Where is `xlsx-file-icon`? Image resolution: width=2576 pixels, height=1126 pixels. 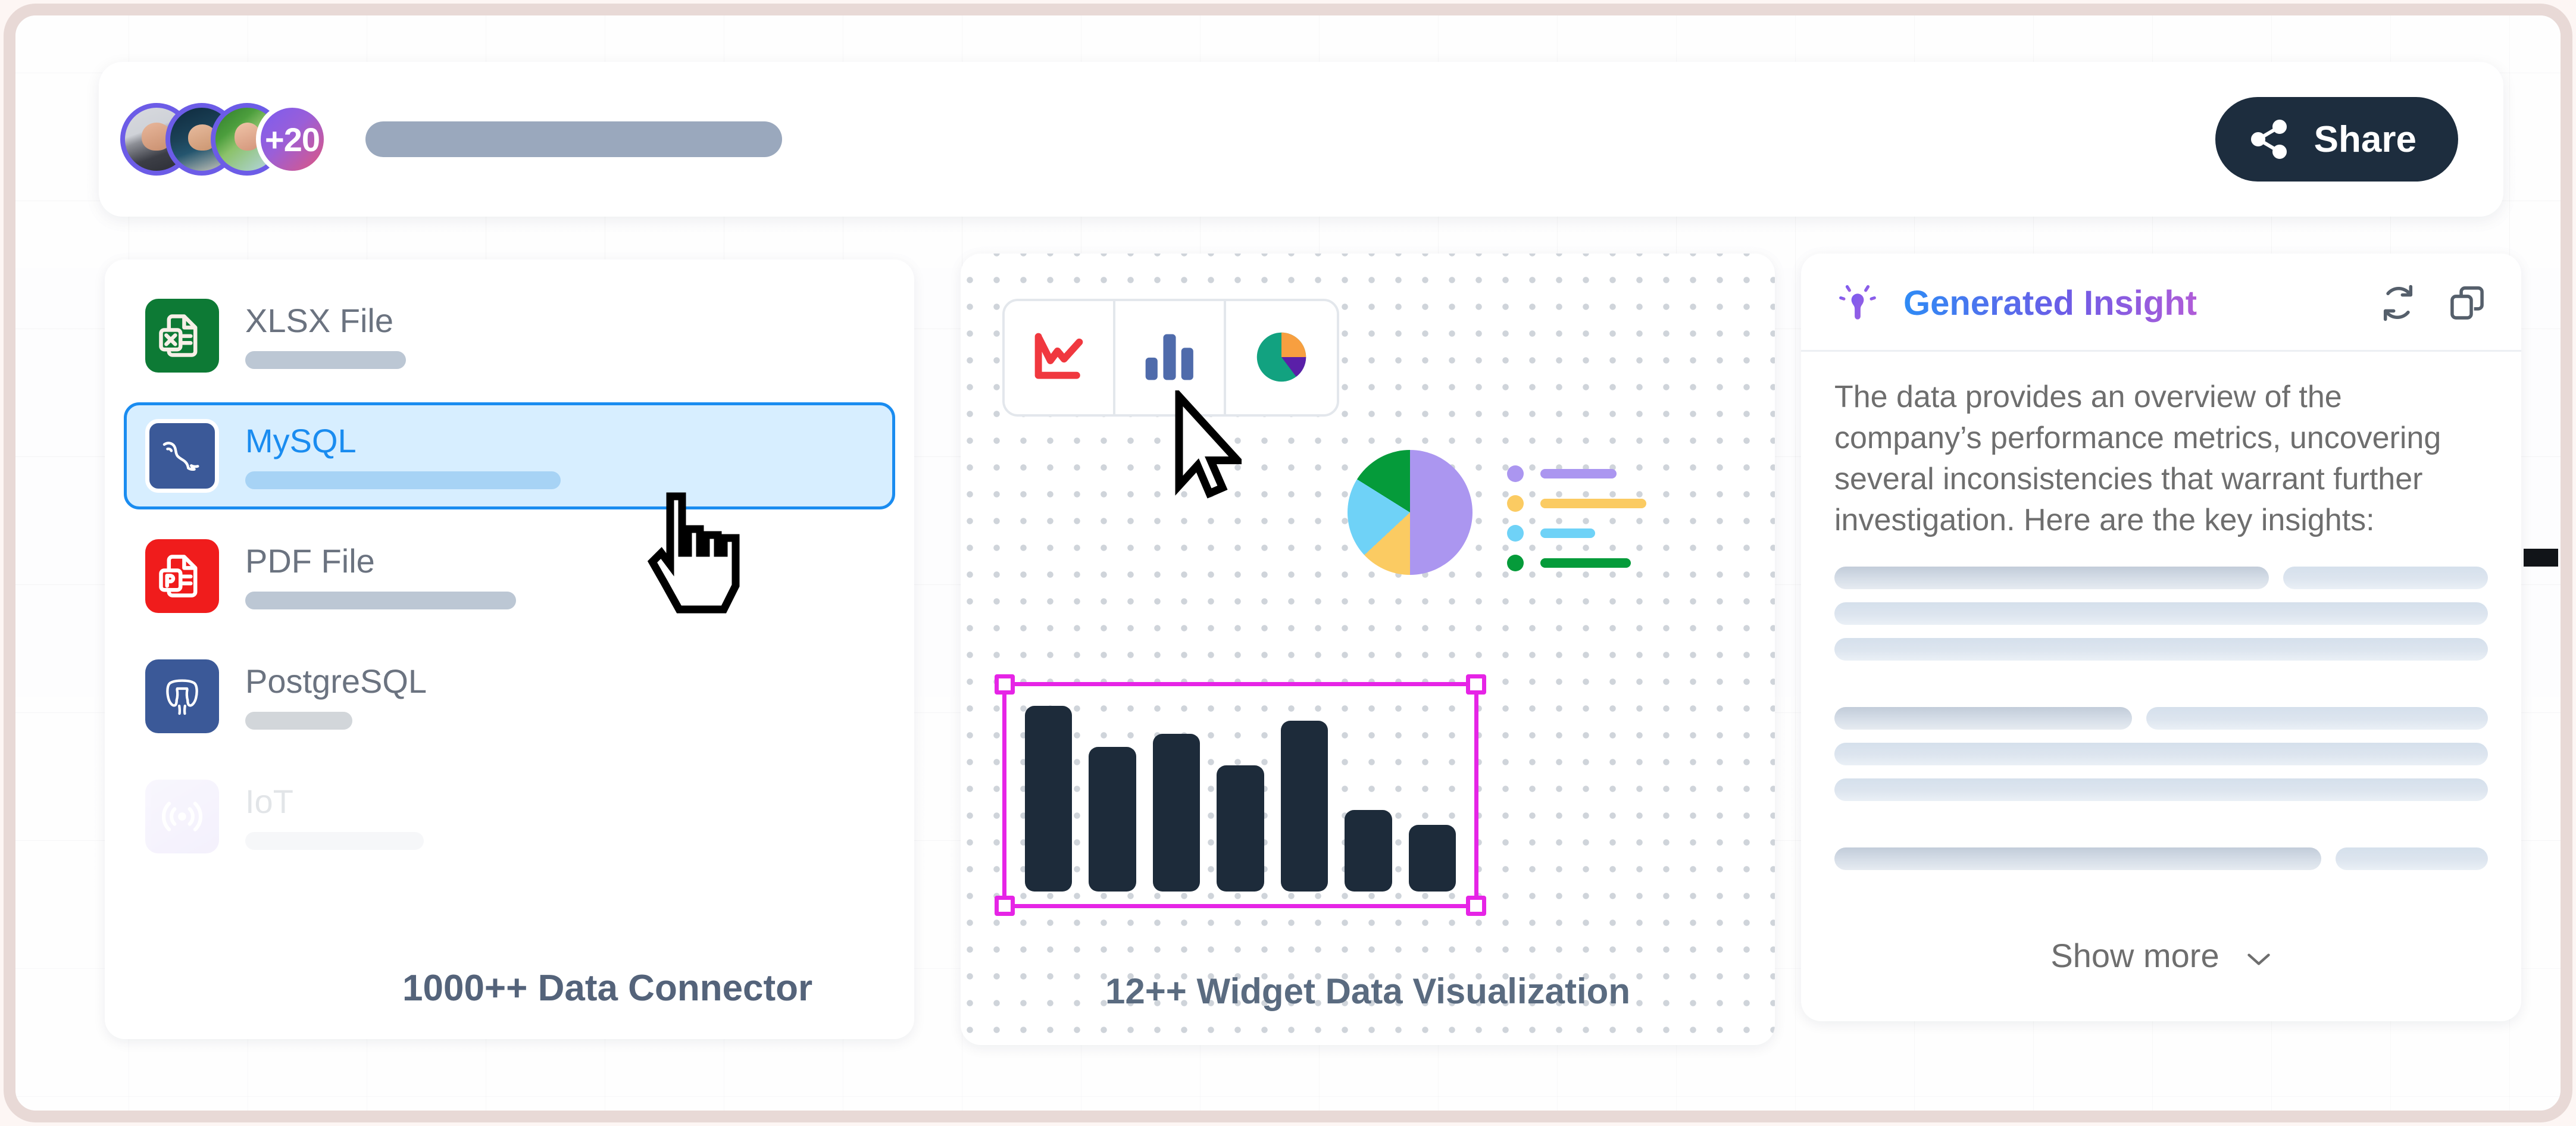
xlsx-file-icon is located at coordinates (182, 336).